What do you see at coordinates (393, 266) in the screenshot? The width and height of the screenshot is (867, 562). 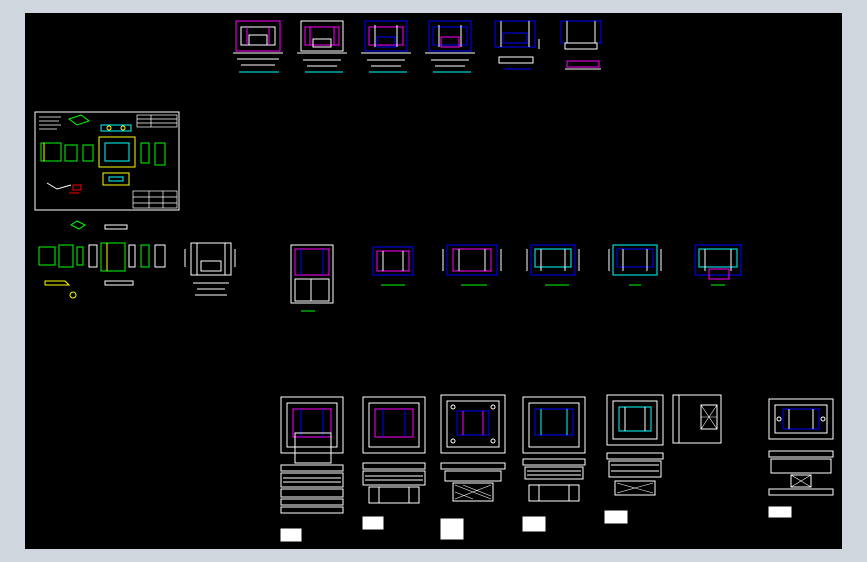 I see `mid-view-b` at bounding box center [393, 266].